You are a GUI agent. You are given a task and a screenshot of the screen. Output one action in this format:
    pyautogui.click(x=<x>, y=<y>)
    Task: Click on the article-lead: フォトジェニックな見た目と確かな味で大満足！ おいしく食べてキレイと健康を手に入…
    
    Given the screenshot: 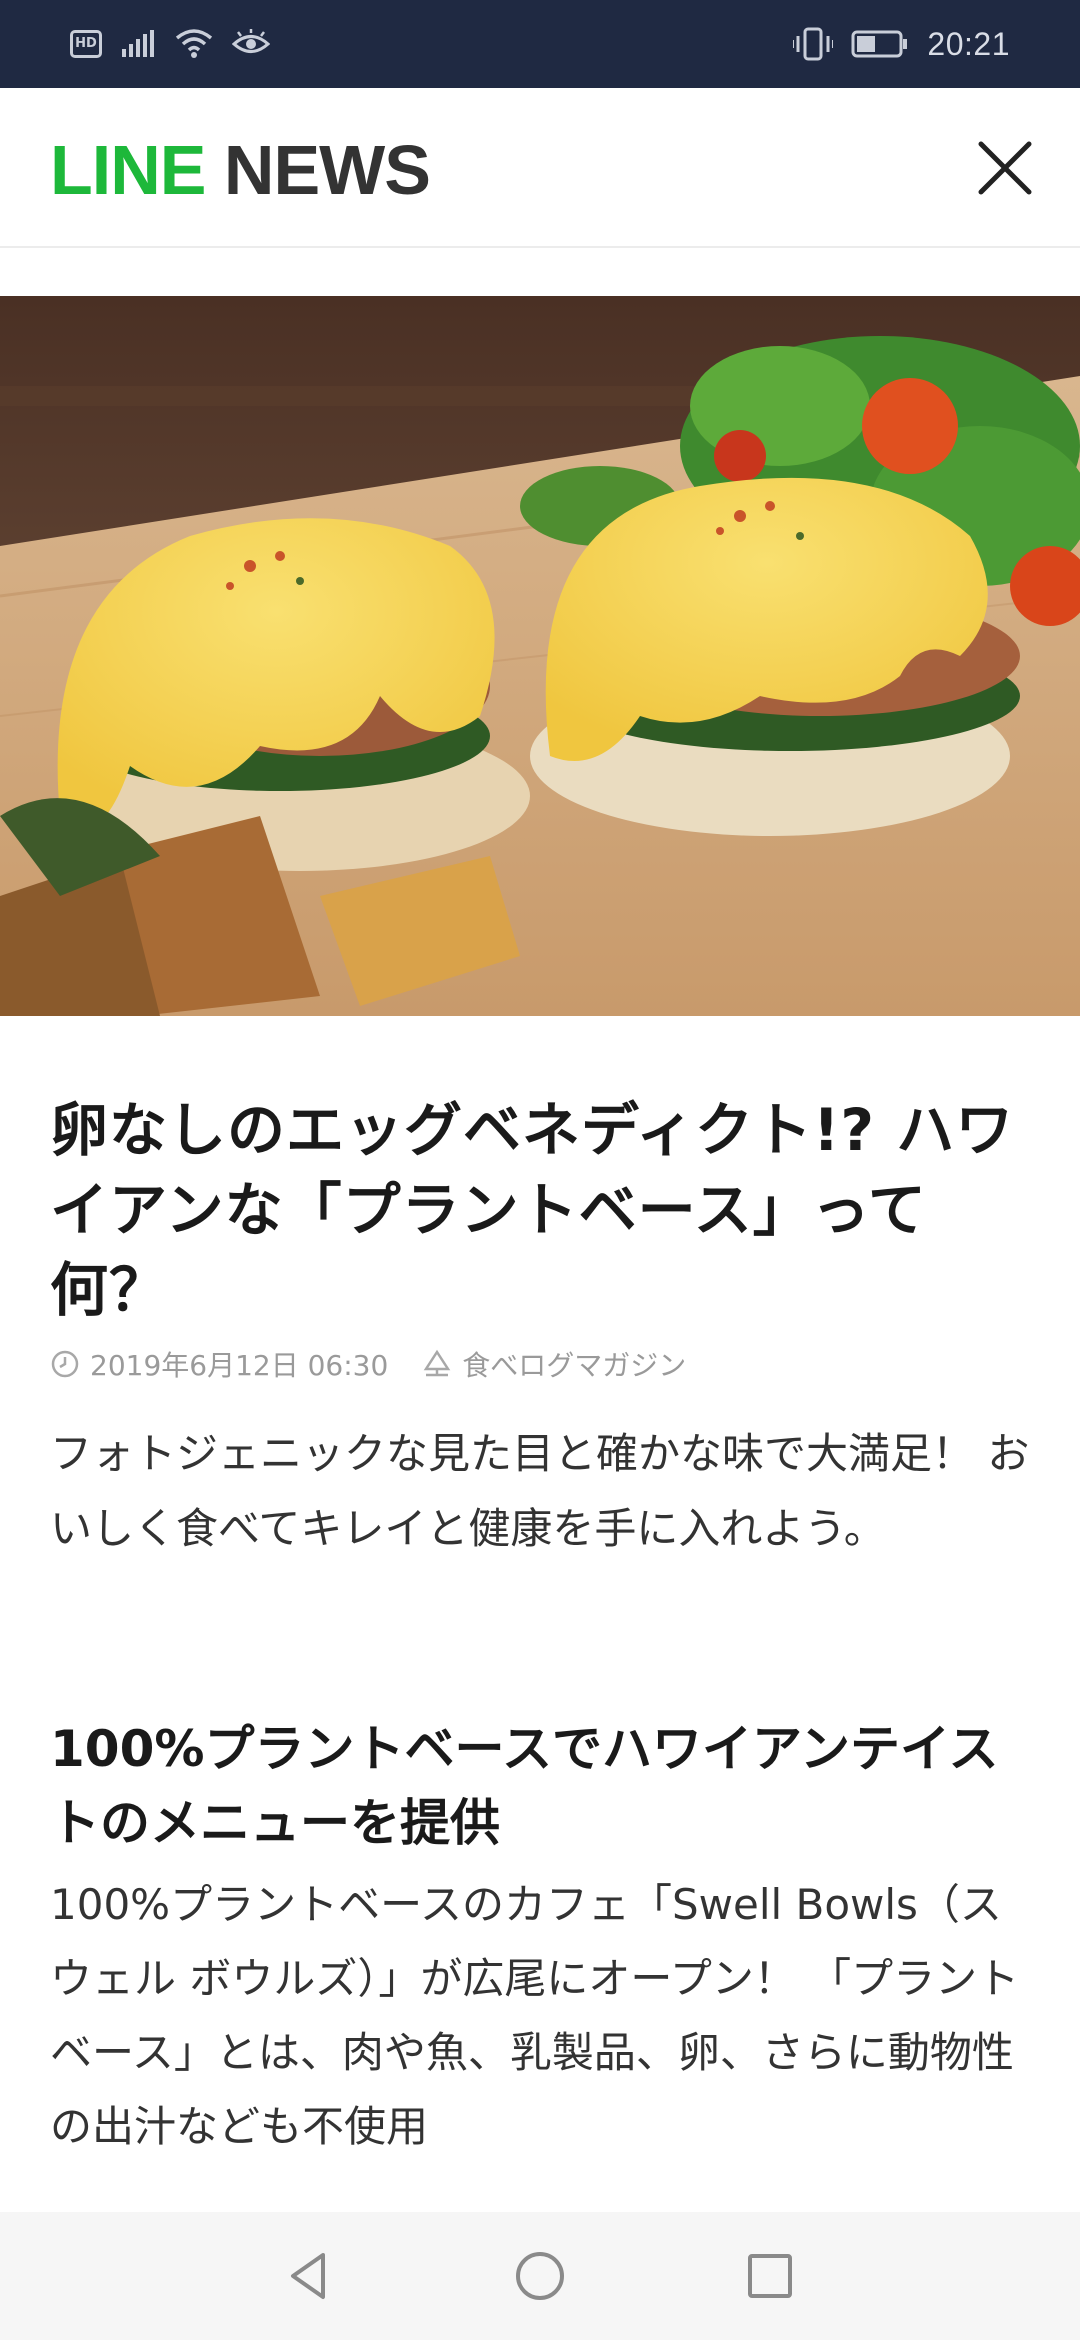 What is the action you would take?
    pyautogui.click(x=540, y=1491)
    